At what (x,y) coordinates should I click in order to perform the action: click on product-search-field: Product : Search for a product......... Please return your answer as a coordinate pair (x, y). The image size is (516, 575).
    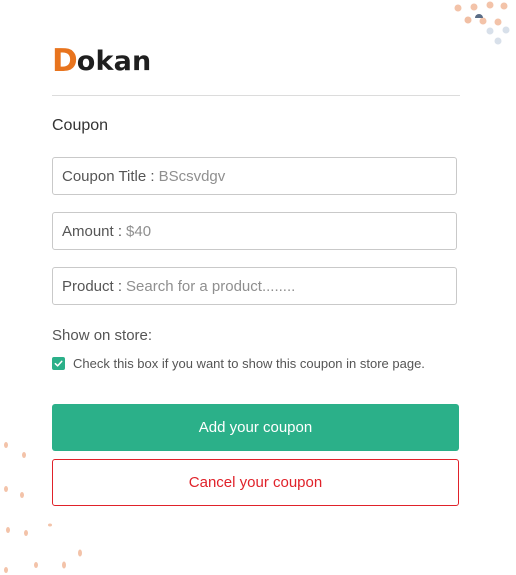
    Looking at the image, I should click on (254, 286).